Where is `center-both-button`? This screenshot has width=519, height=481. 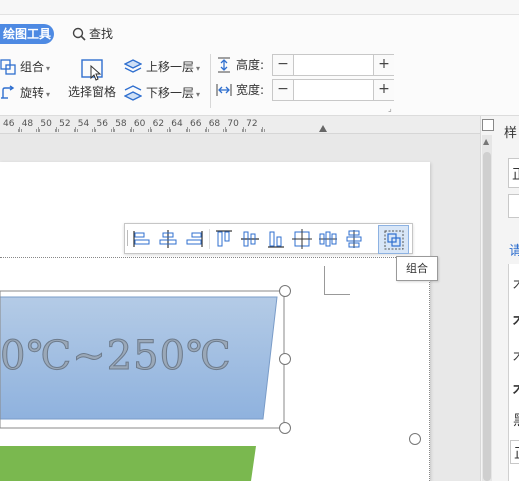
center-both-button is located at coordinates (302, 239).